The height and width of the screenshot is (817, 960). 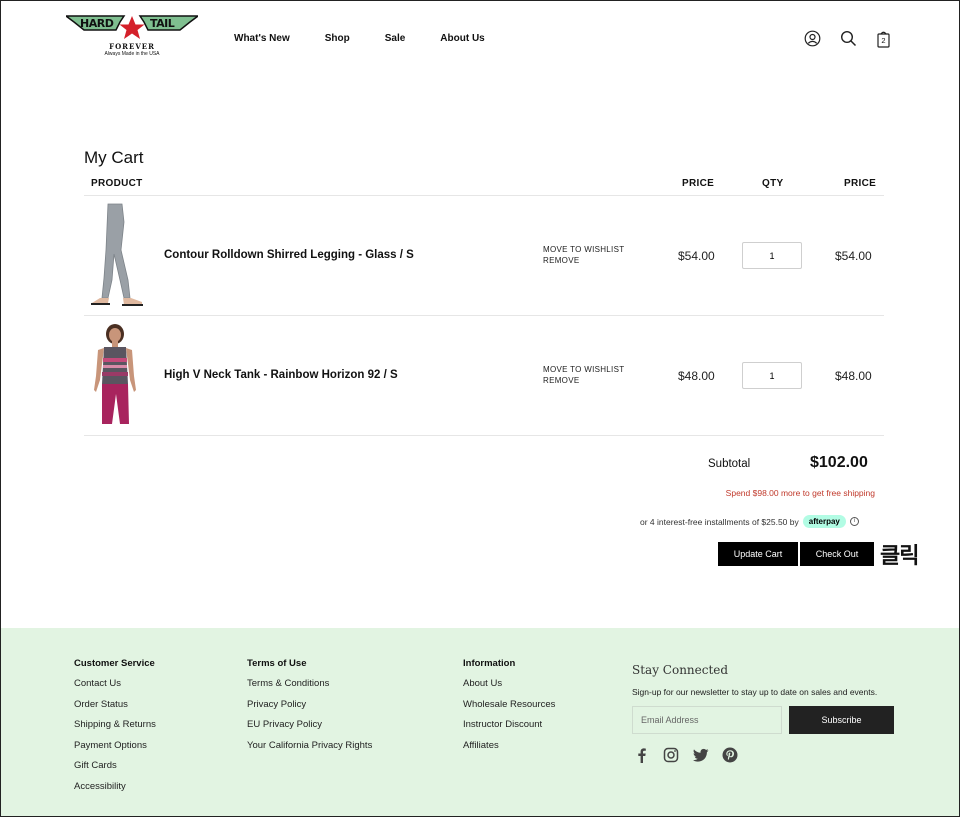 What do you see at coordinates (117, 183) in the screenshot?
I see `header-product: PRODUCT` at bounding box center [117, 183].